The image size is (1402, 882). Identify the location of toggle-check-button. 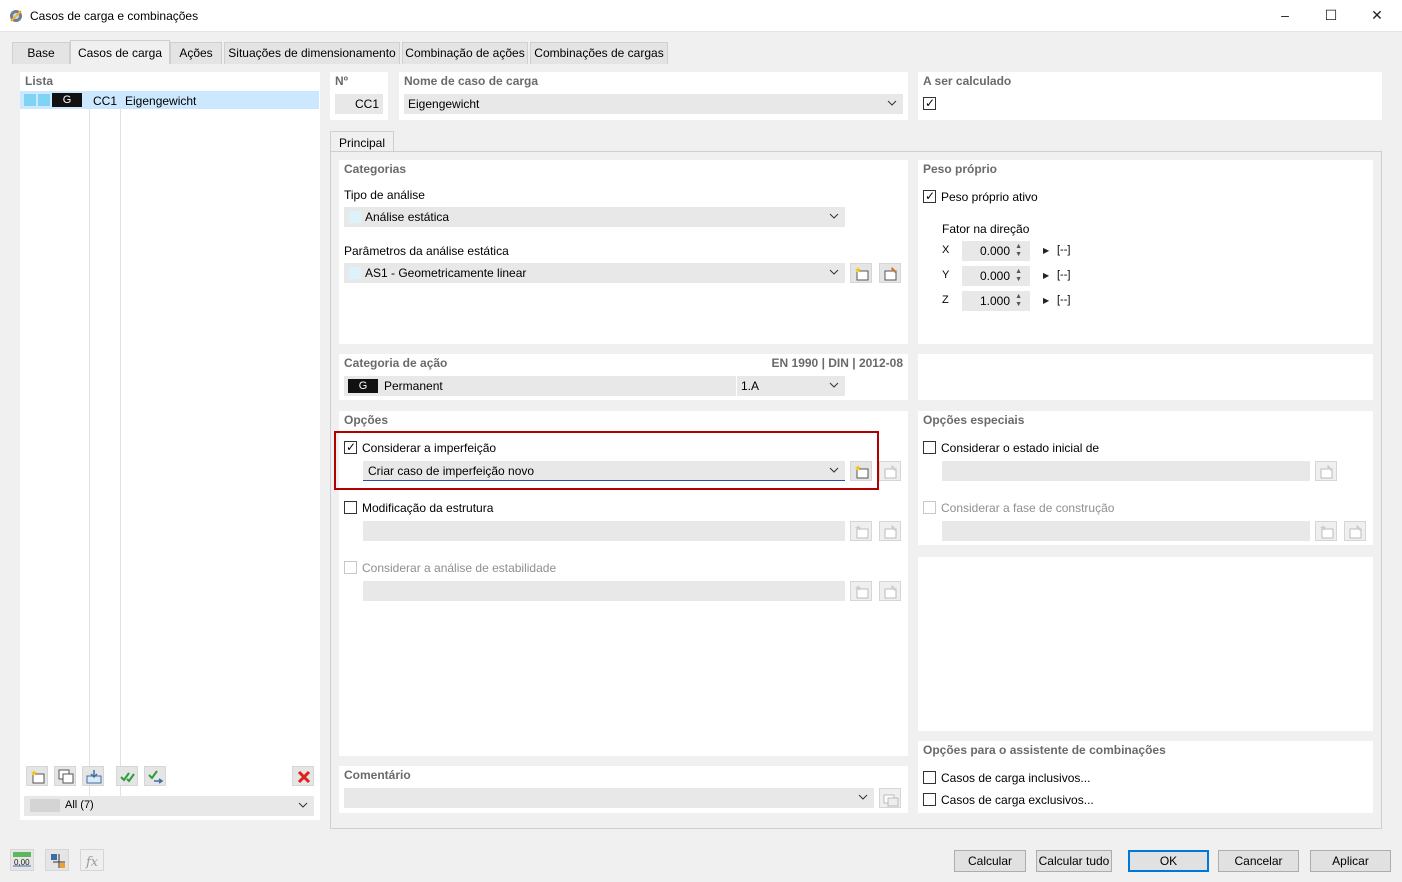
(155, 776).